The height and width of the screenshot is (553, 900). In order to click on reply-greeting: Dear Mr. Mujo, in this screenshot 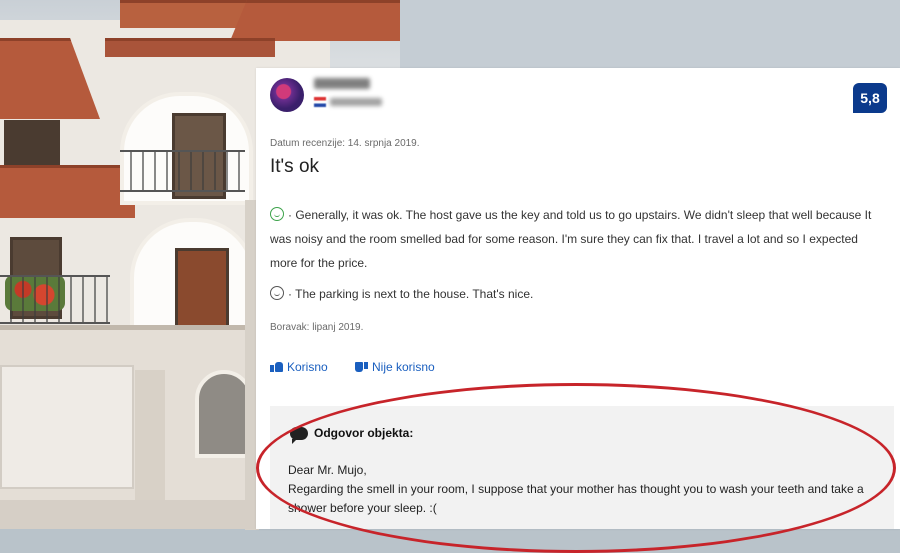, I will do `click(327, 470)`.